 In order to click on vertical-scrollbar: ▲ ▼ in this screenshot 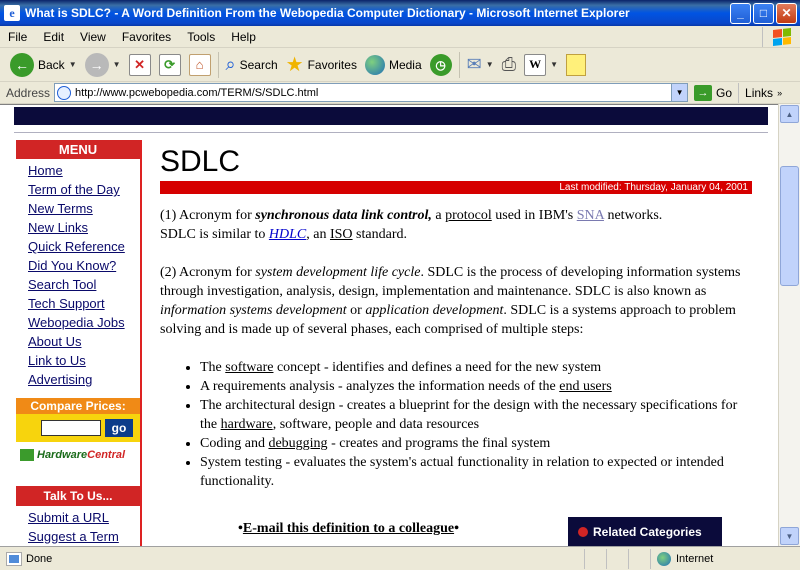, I will do `click(789, 325)`.